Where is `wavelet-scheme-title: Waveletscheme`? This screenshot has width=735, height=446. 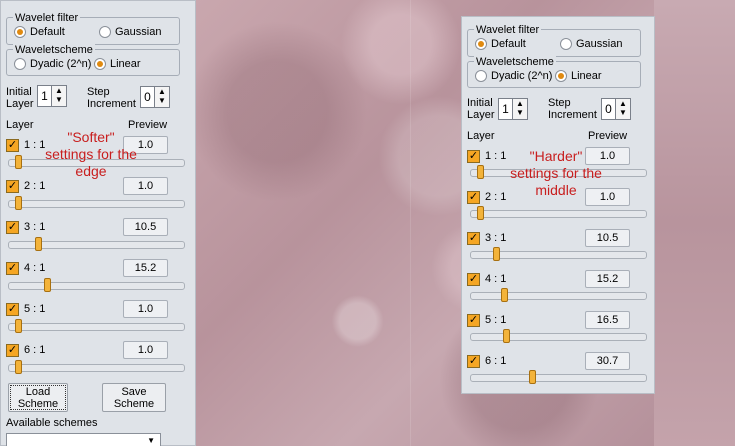
wavelet-scheme-title: Waveletscheme is located at coordinates (515, 62).